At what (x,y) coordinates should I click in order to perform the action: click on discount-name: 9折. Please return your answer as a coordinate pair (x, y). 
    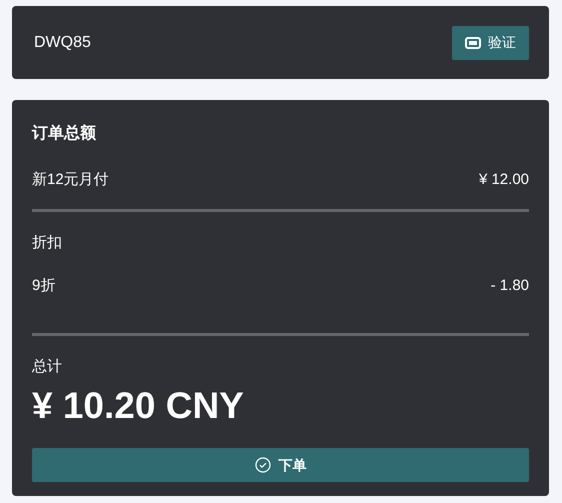
    Looking at the image, I should click on (44, 286).